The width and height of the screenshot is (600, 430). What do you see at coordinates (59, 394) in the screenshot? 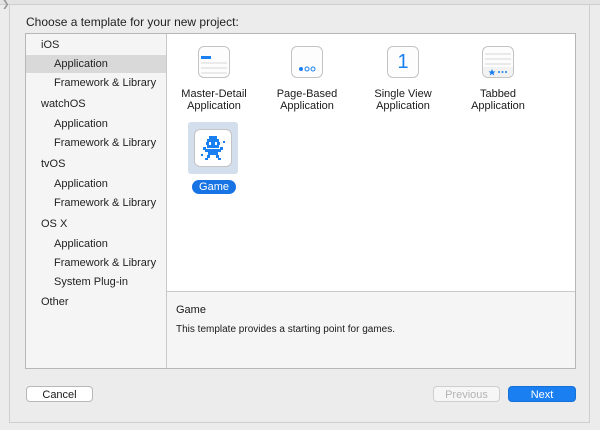
I see `cancel-button: Cancel` at bounding box center [59, 394].